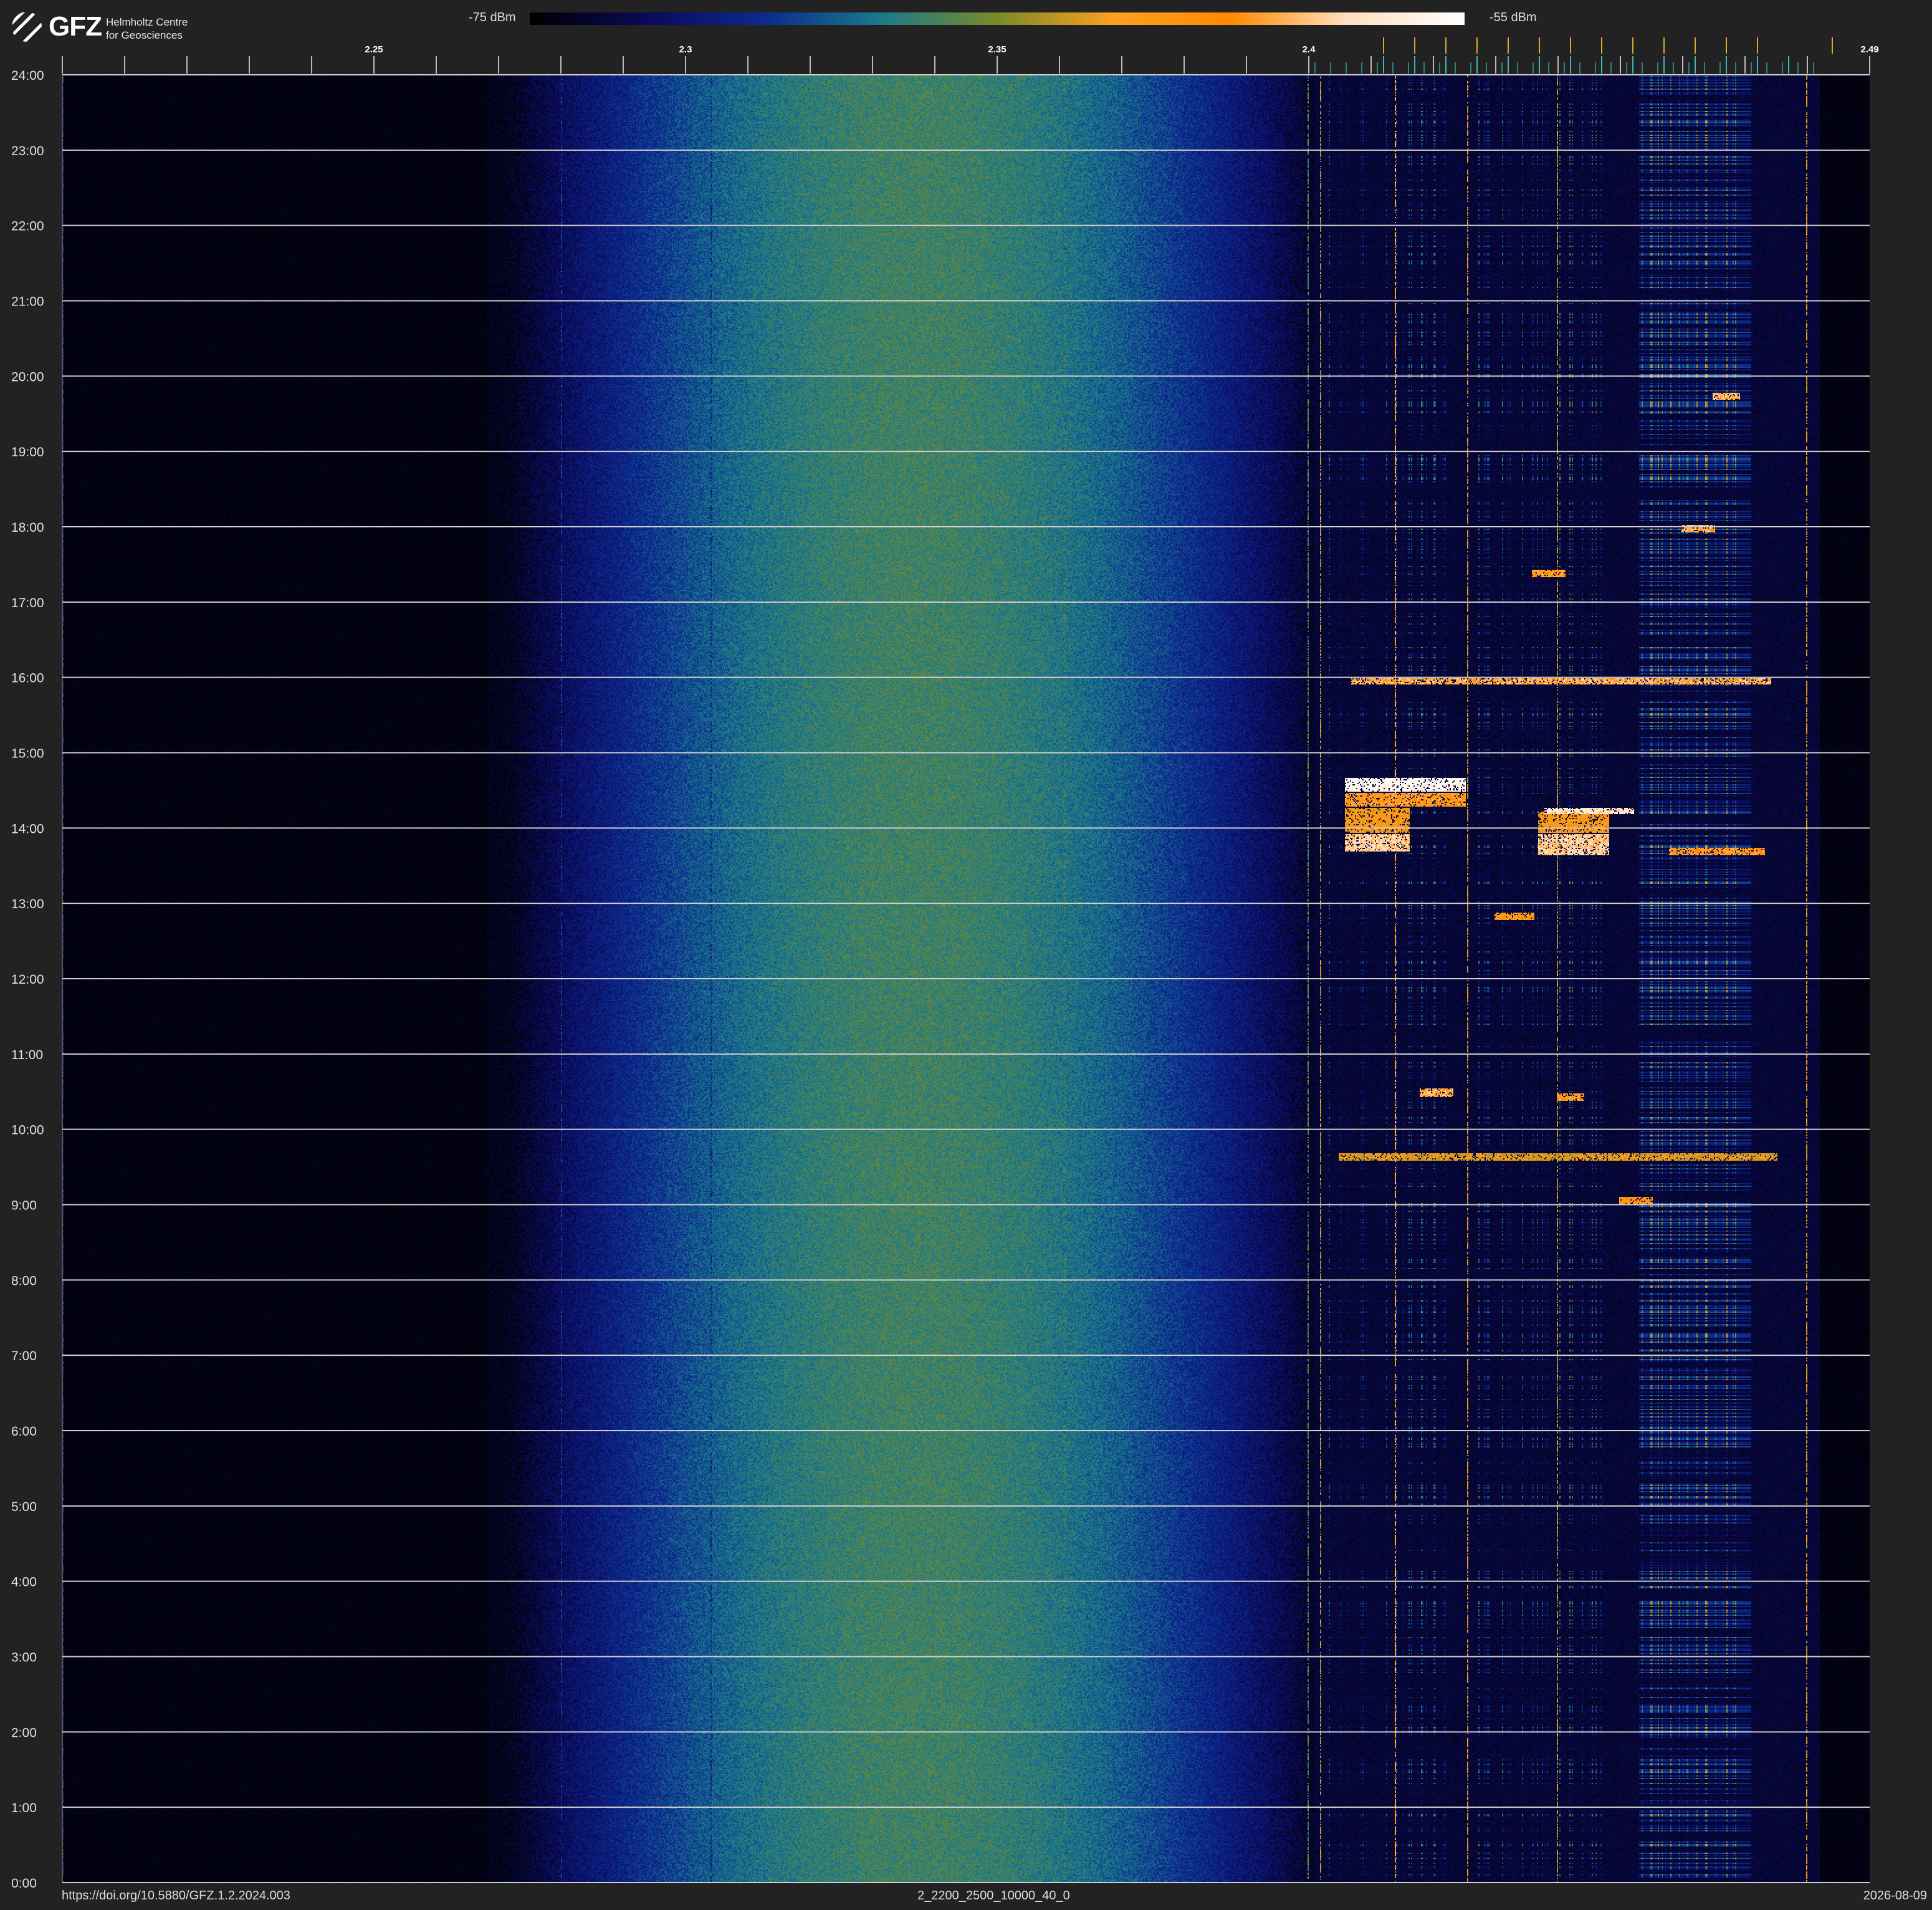  I want to click on x-tick-label: 2.35, so click(997, 49).